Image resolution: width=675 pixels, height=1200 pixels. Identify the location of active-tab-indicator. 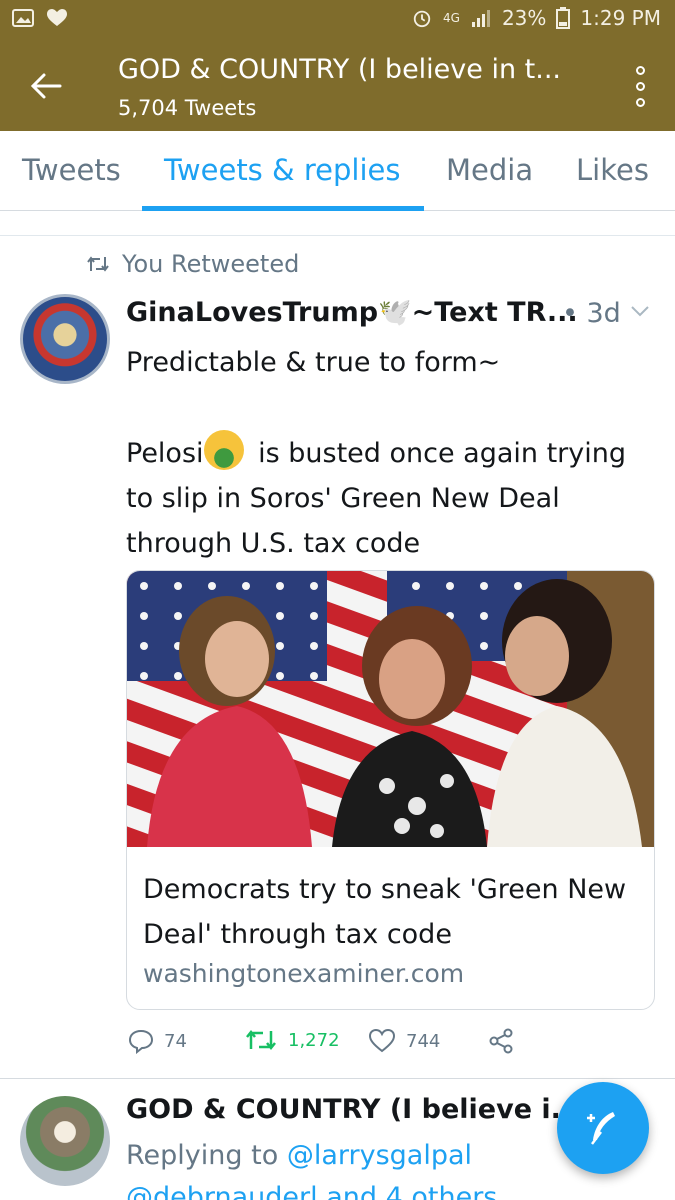
(283, 208).